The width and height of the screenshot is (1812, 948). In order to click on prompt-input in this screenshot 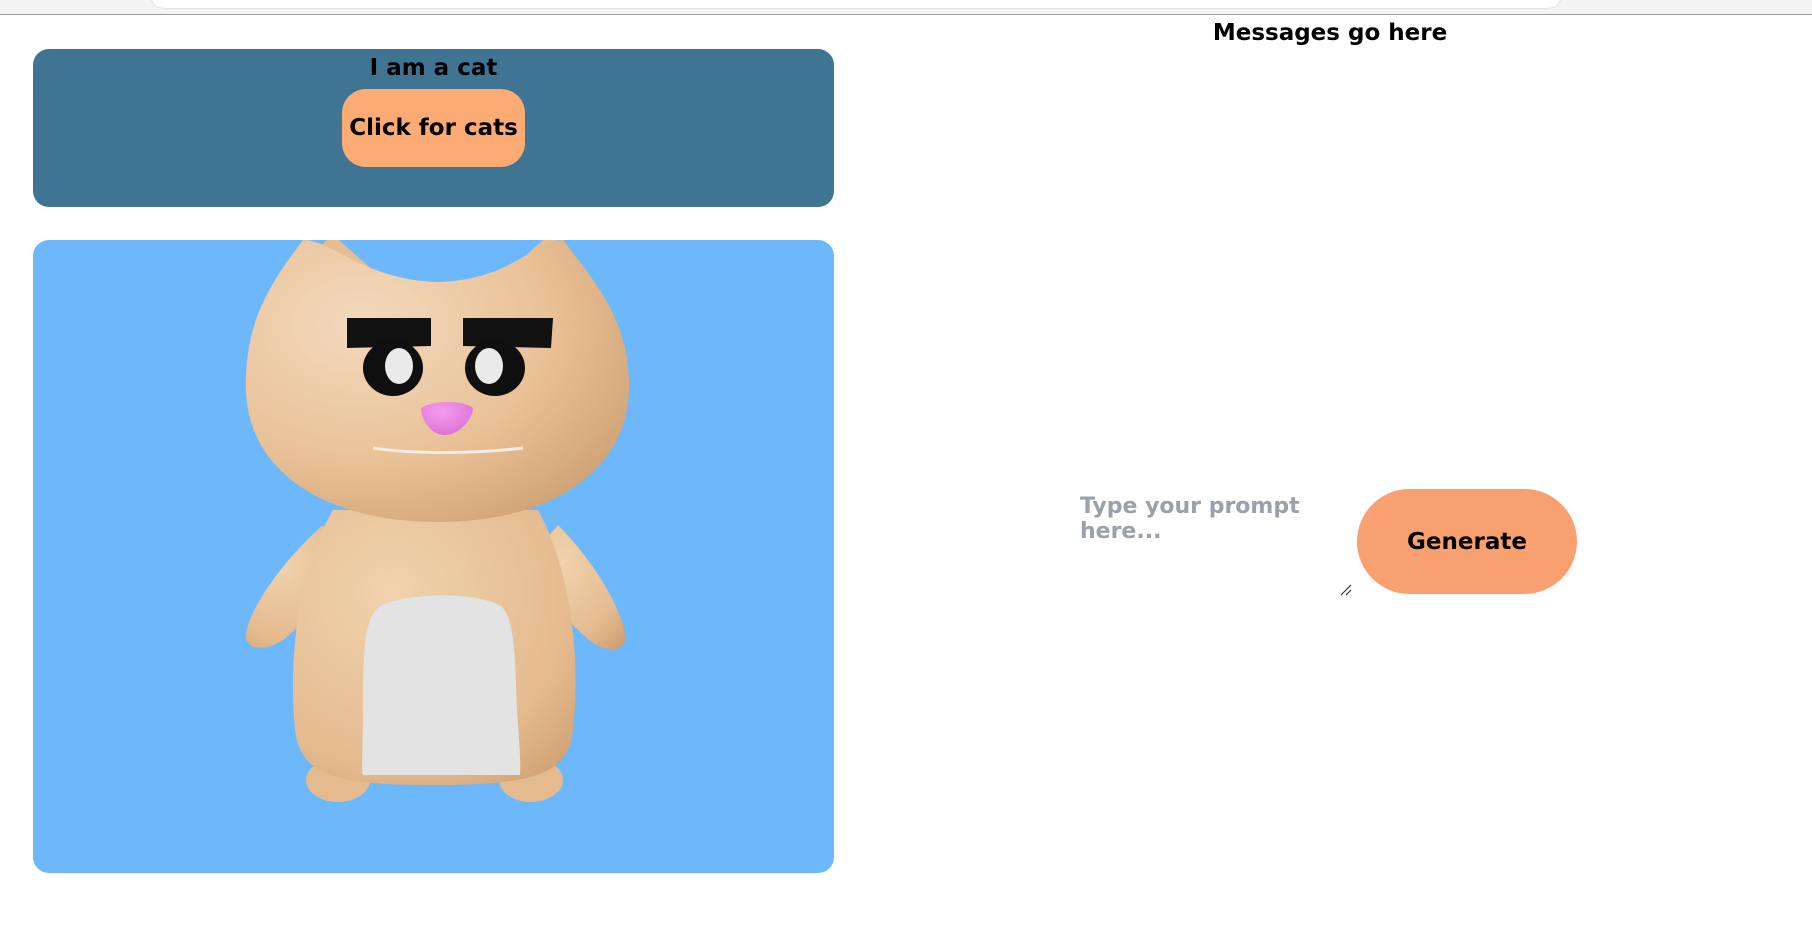, I will do `click(1217, 543)`.